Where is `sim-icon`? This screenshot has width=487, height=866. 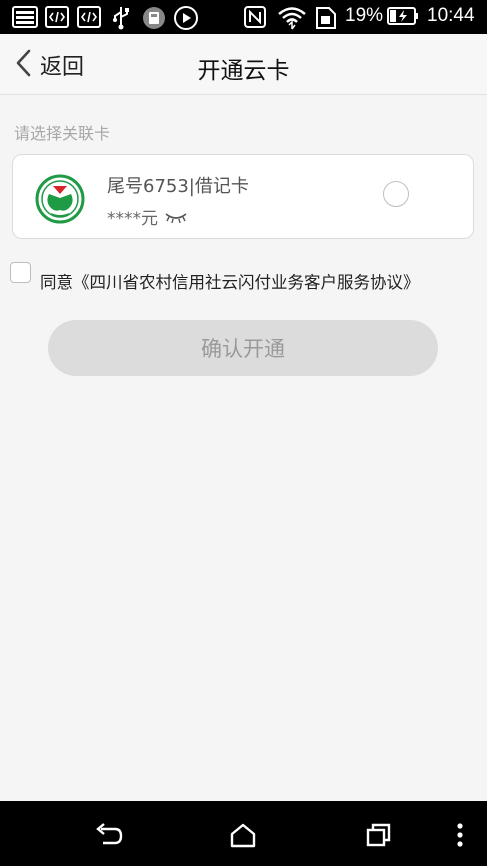
sim-icon is located at coordinates (326, 18).